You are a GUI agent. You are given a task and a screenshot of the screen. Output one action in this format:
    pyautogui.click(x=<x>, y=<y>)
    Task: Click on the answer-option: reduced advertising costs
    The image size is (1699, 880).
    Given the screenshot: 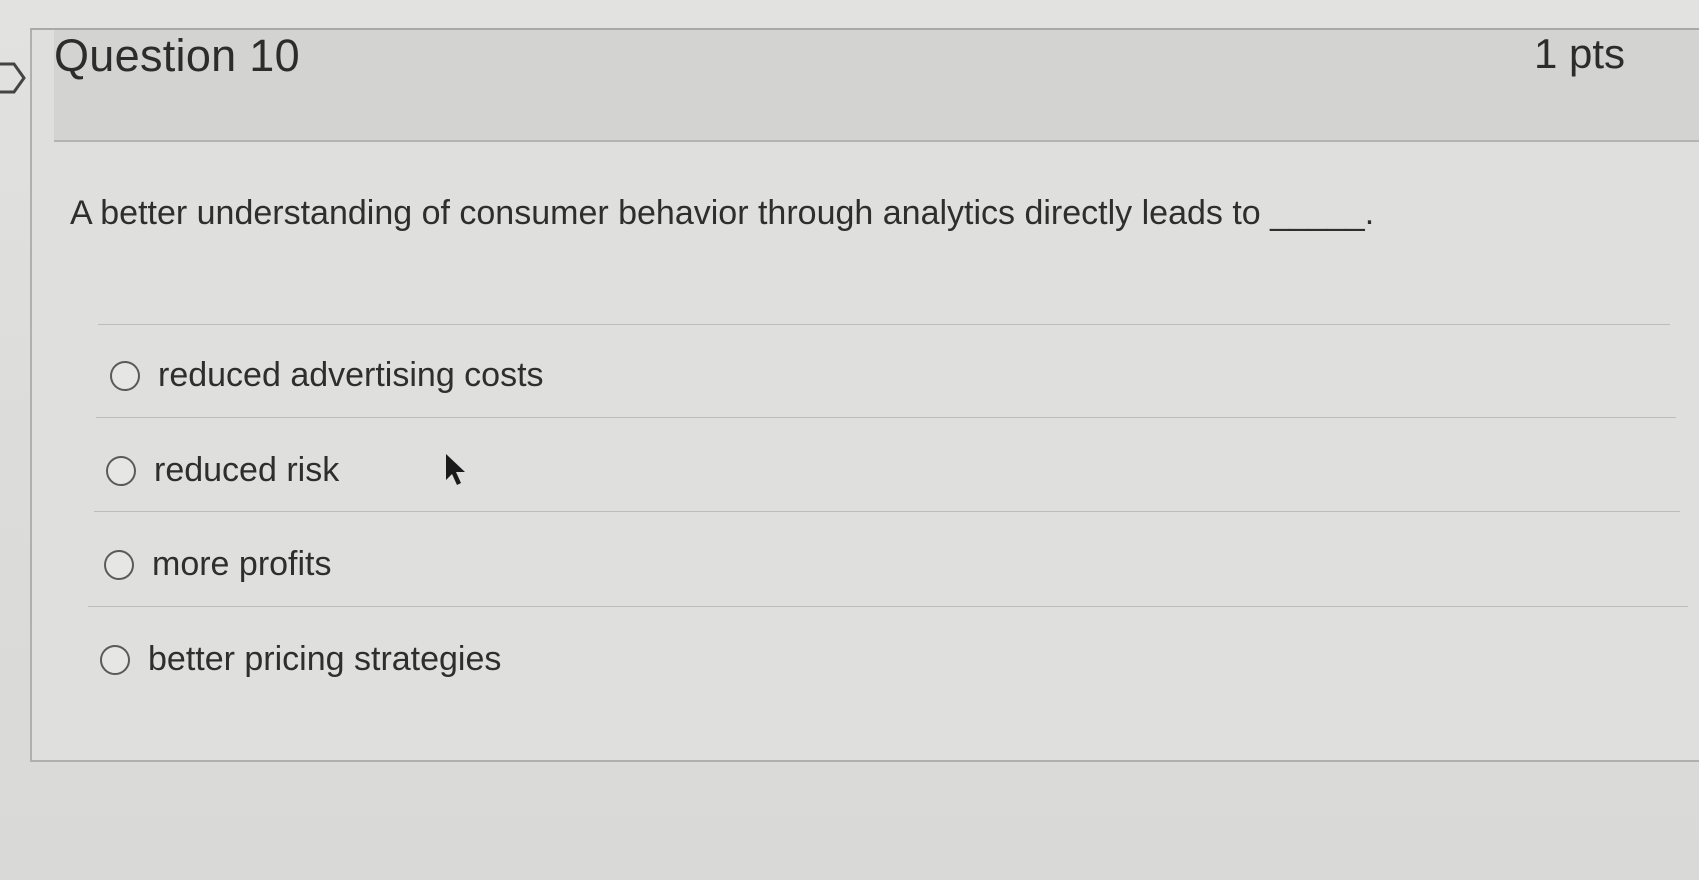 What is the action you would take?
    pyautogui.click(x=327, y=375)
    